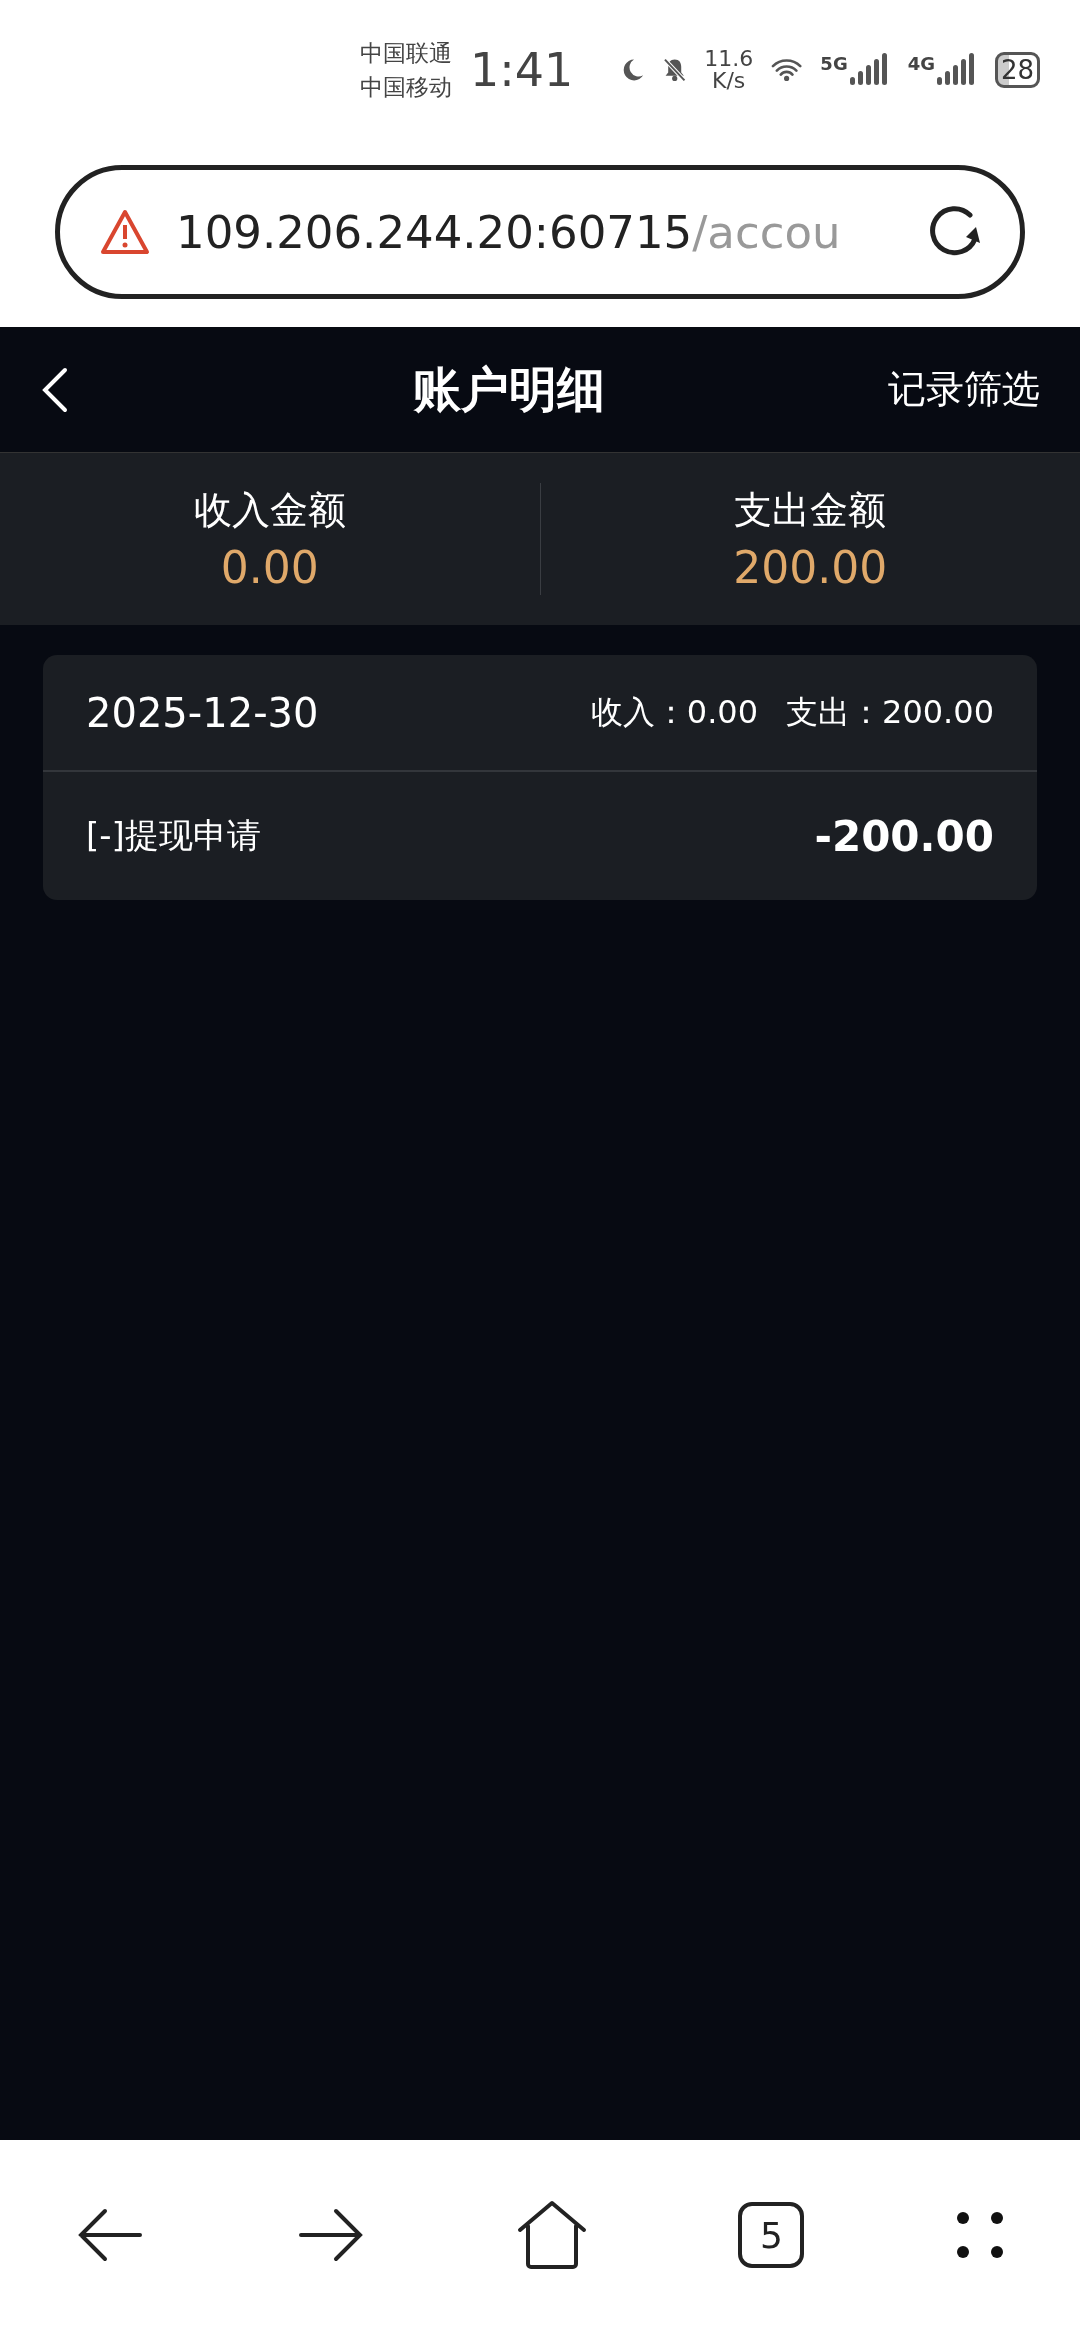  What do you see at coordinates (55, 389) in the screenshot?
I see `back-button` at bounding box center [55, 389].